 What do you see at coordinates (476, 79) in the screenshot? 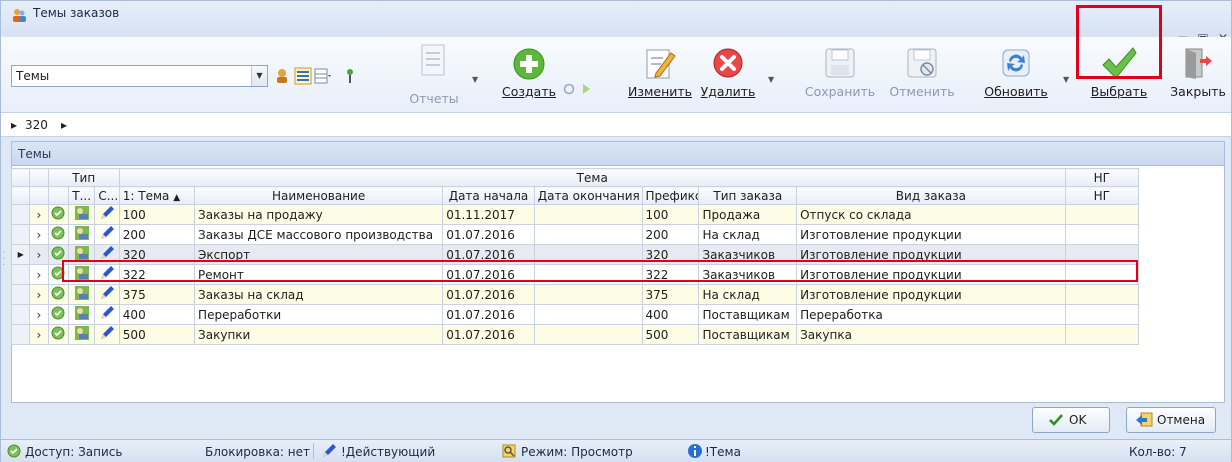
I see `reports-dropdown-icon: ▼` at bounding box center [476, 79].